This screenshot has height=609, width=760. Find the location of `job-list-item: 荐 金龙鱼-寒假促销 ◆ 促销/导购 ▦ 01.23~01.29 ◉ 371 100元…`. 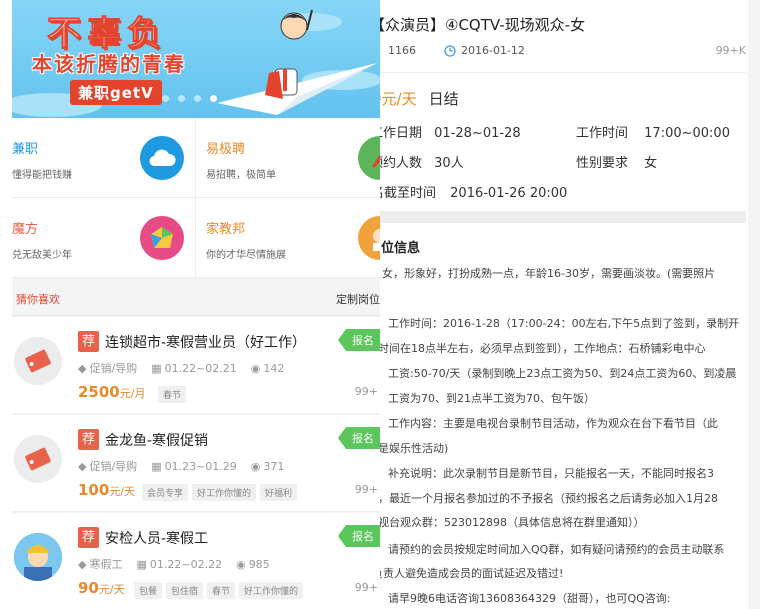

job-list-item: 荐 金龙鱼-寒假促销 ◆ 促销/导购 ▦ 01.23~01.29 ◉ 371 100元… is located at coordinates (196, 463).